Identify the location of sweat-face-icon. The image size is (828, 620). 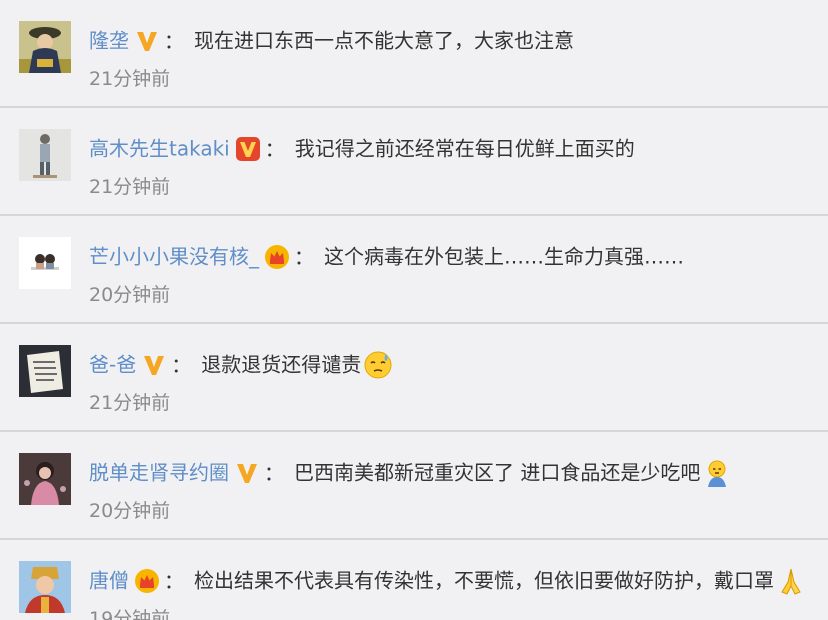
(378, 365).